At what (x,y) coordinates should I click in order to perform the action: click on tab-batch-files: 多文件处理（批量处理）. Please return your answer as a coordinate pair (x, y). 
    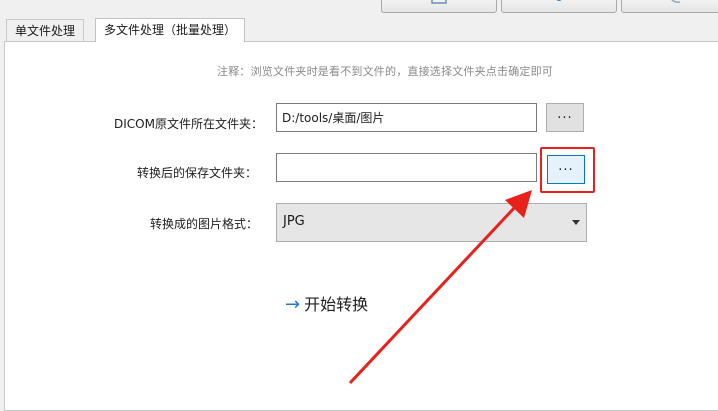
    Looking at the image, I should click on (170, 30).